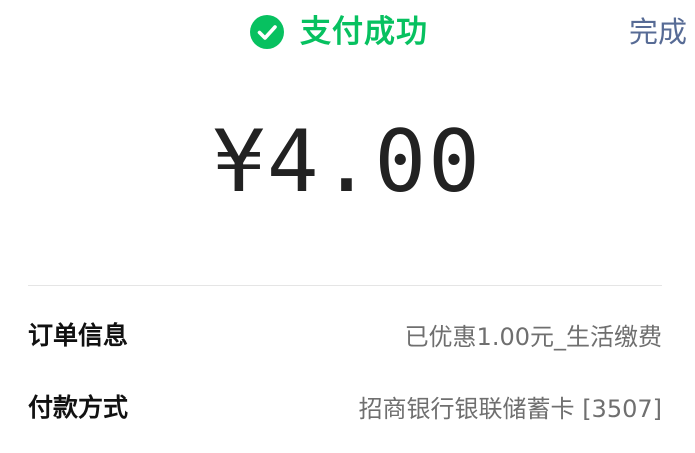 This screenshot has height=453, width=695. I want to click on status-text: 支付成功, so click(364, 32).